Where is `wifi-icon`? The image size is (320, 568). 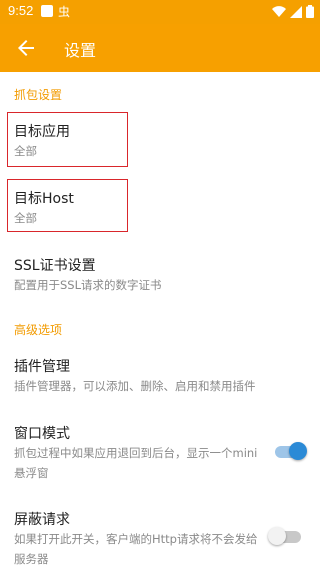
wifi-icon is located at coordinates (279, 11).